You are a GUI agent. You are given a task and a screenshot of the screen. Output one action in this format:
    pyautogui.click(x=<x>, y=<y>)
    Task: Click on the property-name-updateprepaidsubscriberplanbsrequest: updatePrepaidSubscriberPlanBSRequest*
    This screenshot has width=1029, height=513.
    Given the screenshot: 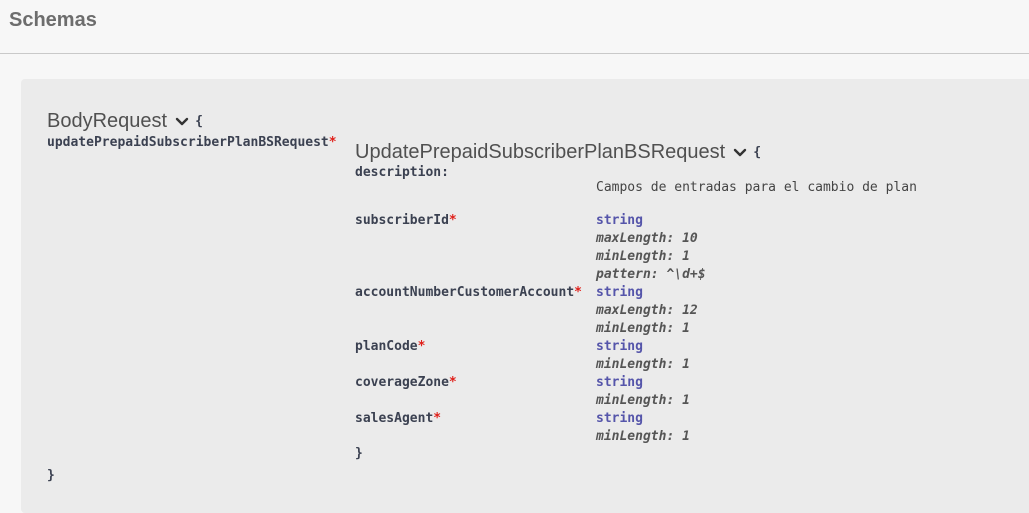 What is the action you would take?
    pyautogui.click(x=192, y=142)
    